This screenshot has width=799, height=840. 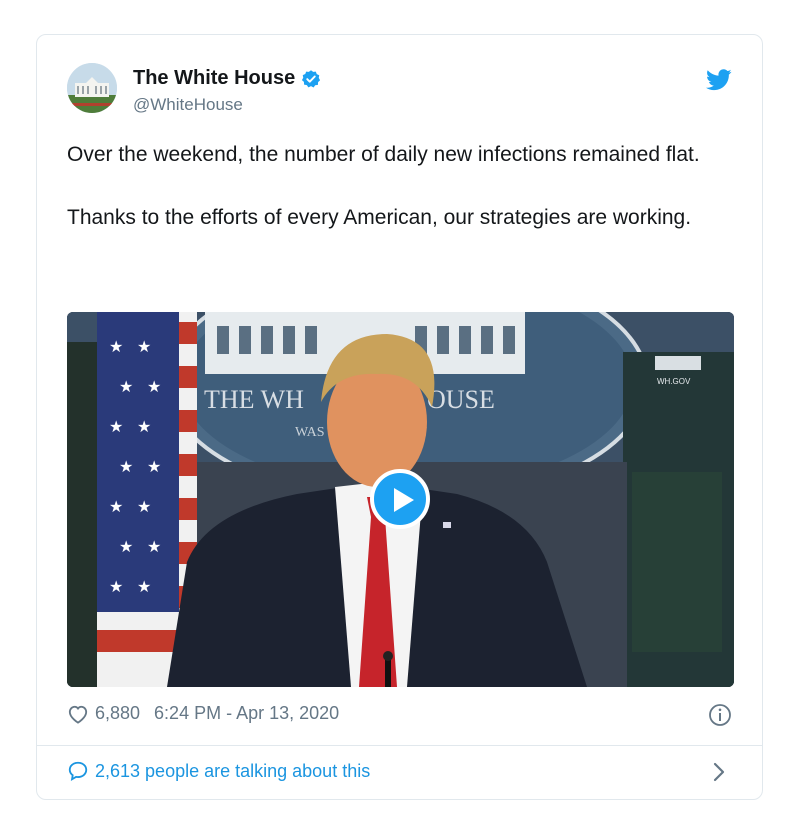 I want to click on heart-icon, so click(x=78, y=714).